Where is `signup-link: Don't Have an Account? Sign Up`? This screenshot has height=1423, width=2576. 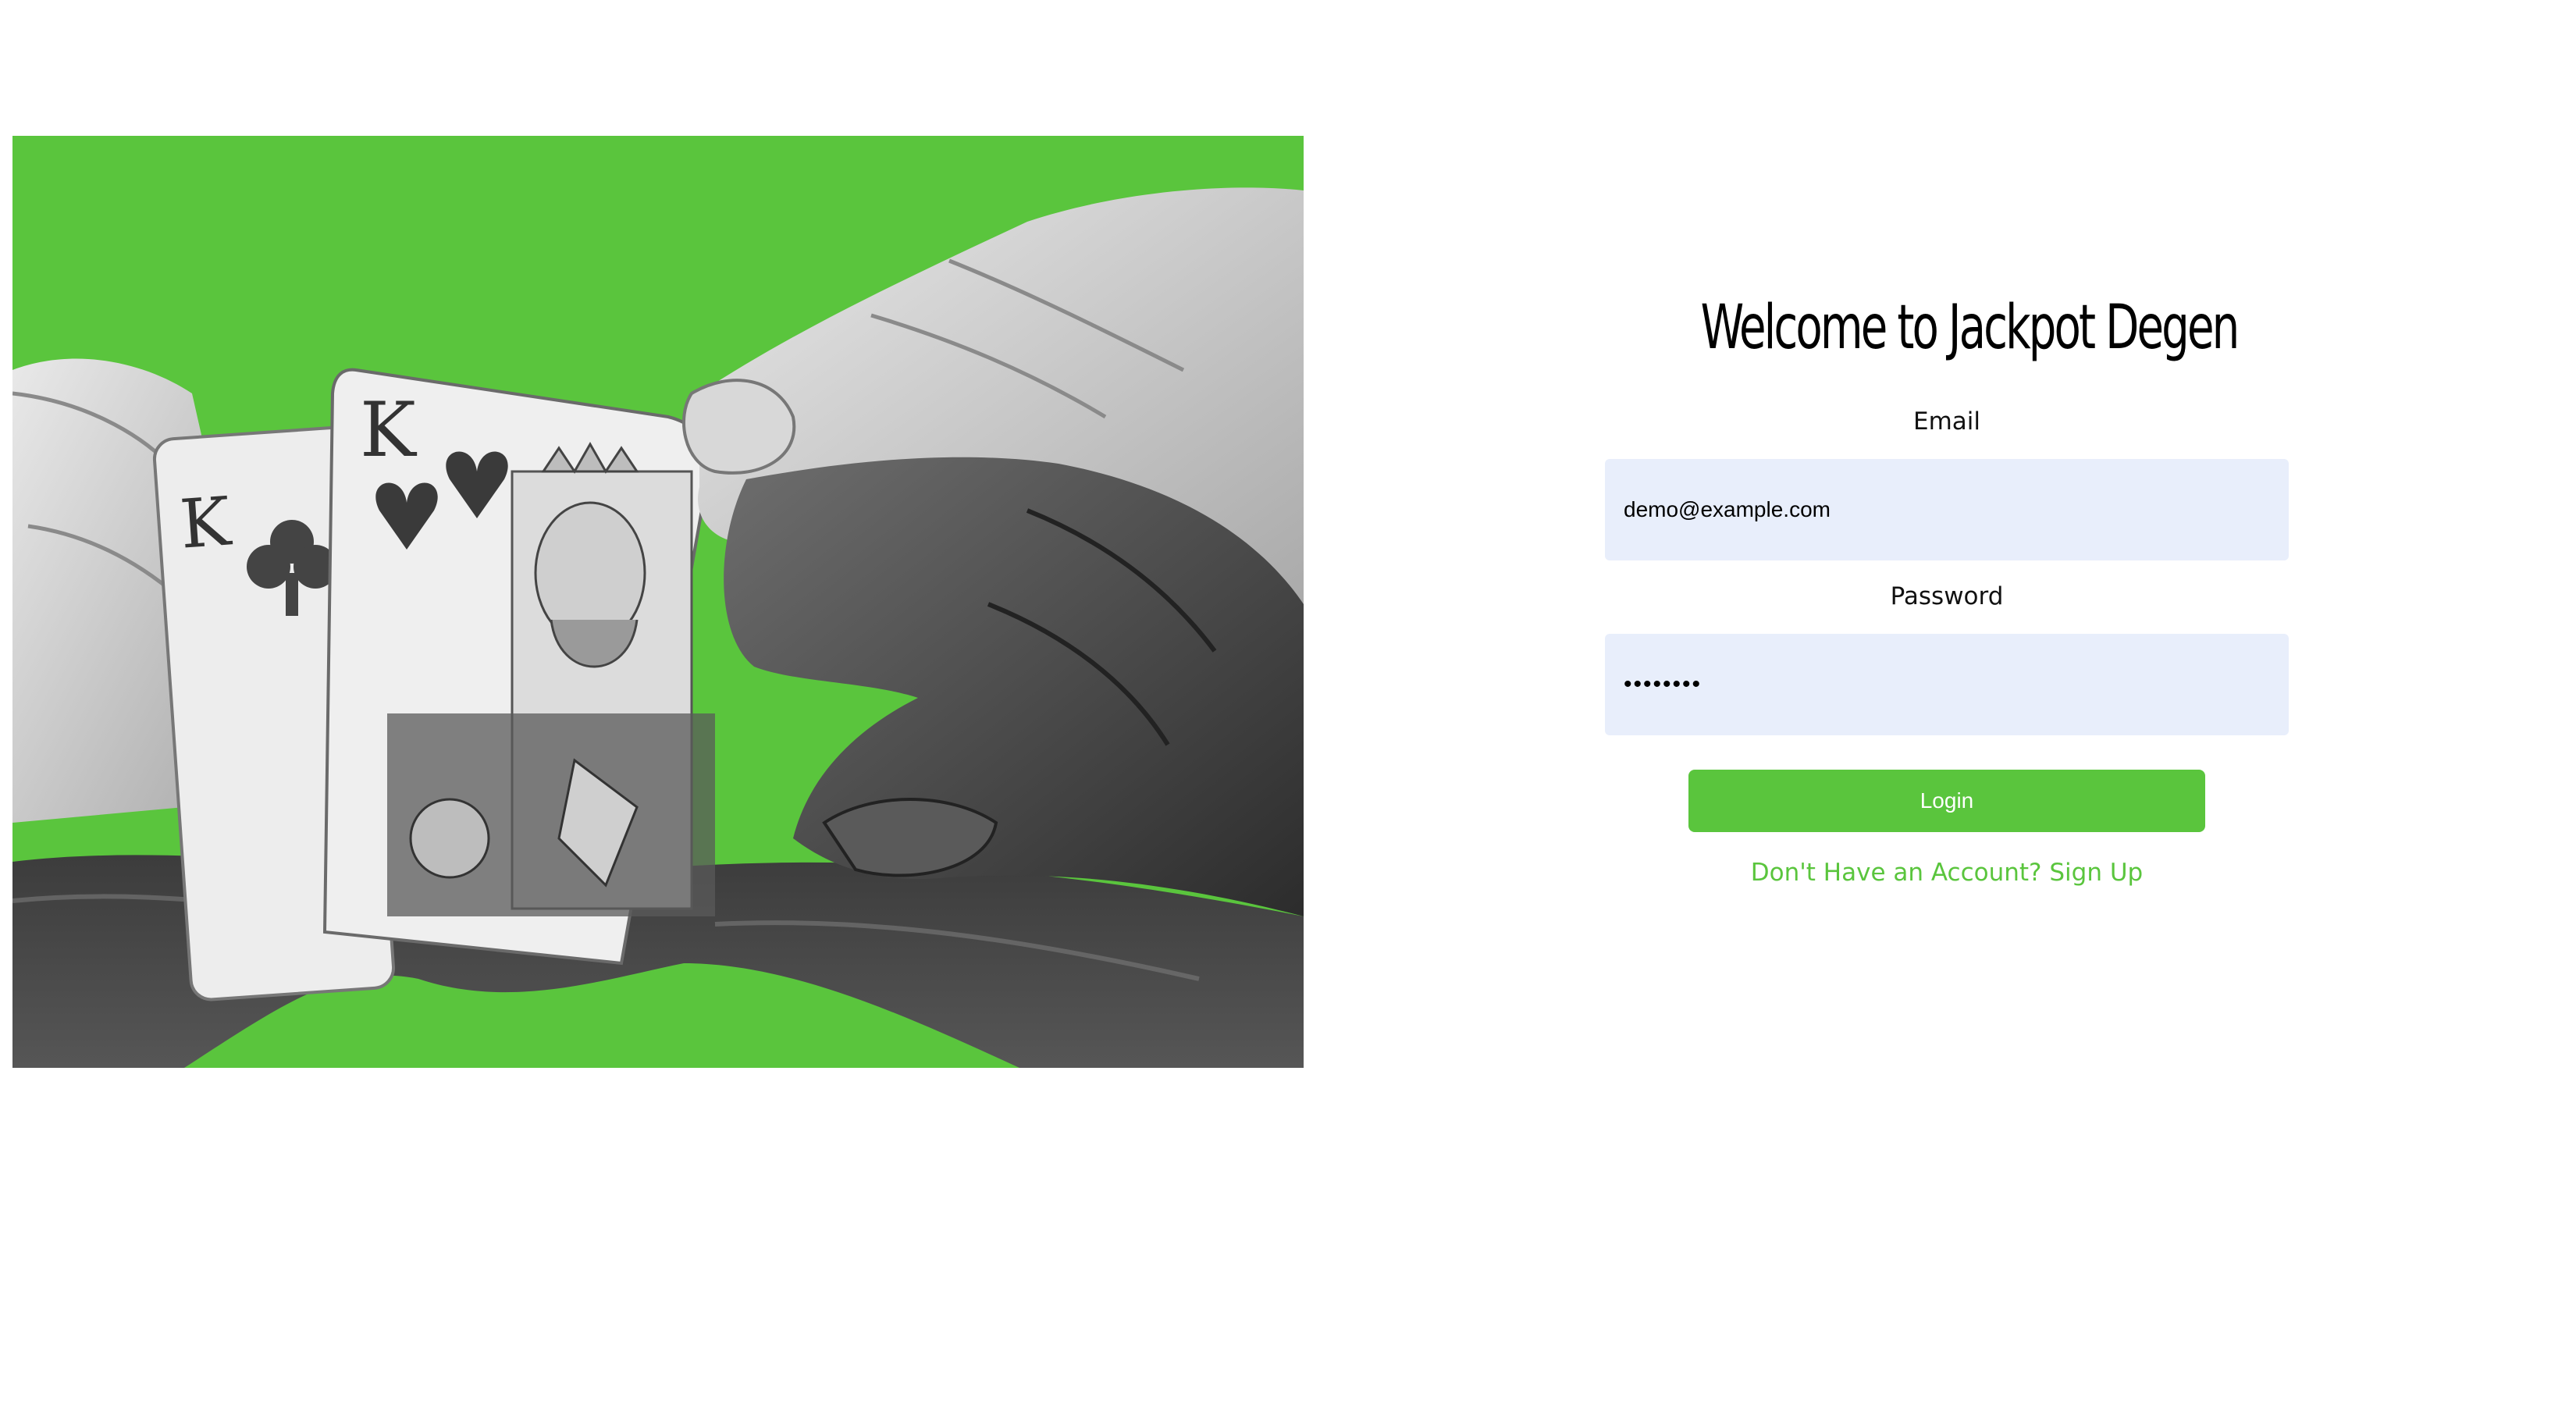 signup-link: Don't Have an Account? Sign Up is located at coordinates (1947, 873).